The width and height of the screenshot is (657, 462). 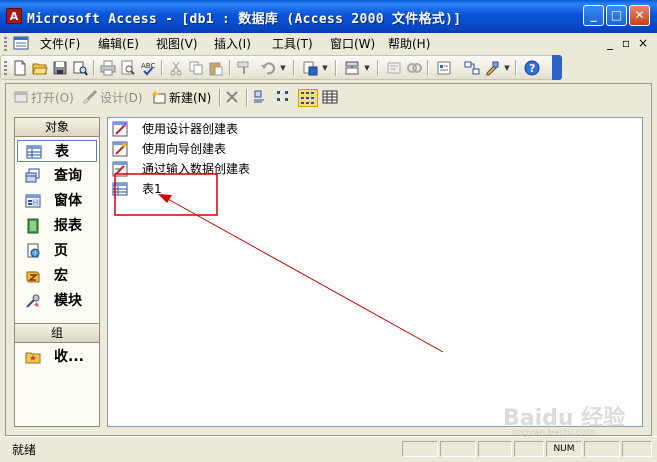 What do you see at coordinates (118, 44) in the screenshot?
I see `menu-edit: 编辑(E)` at bounding box center [118, 44].